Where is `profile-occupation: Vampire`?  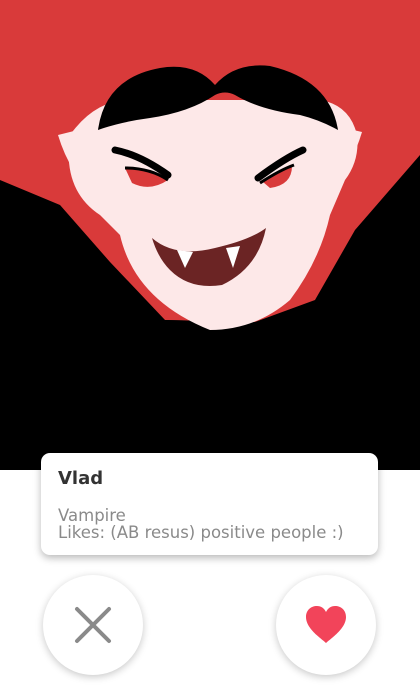
profile-occupation: Vampire is located at coordinates (92, 515).